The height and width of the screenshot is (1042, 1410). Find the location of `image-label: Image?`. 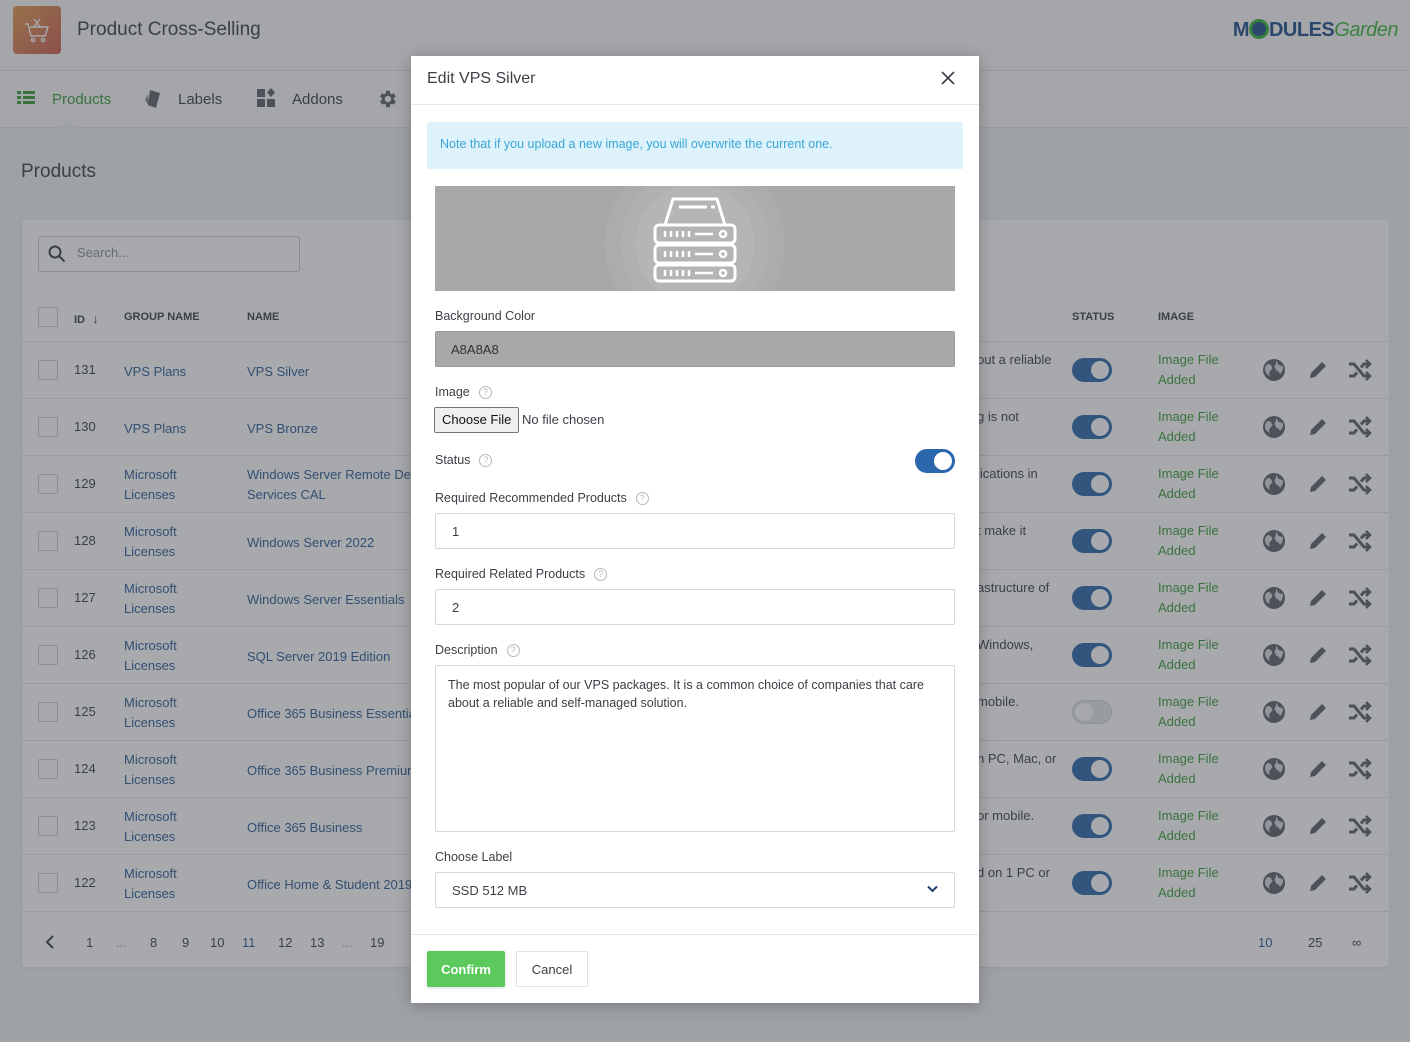

image-label: Image? is located at coordinates (463, 392).